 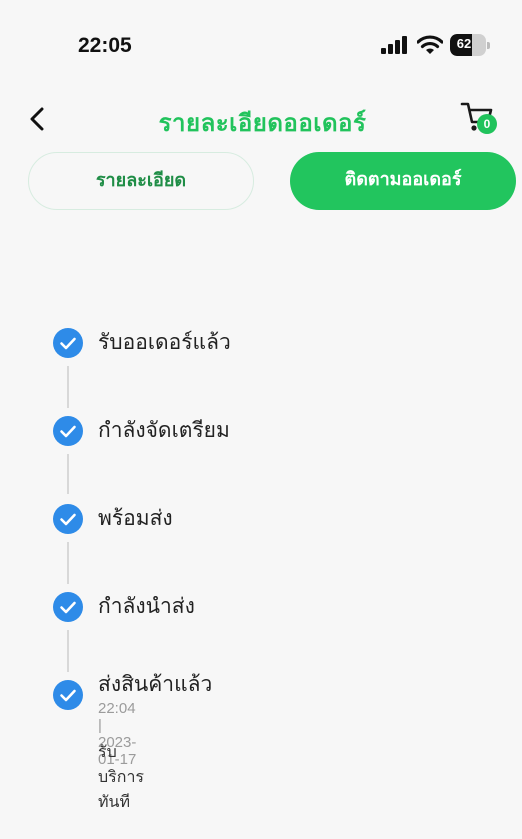 What do you see at coordinates (155, 684) in the screenshot?
I see `step-label-delivered: ส่งสินค้าแล้ว` at bounding box center [155, 684].